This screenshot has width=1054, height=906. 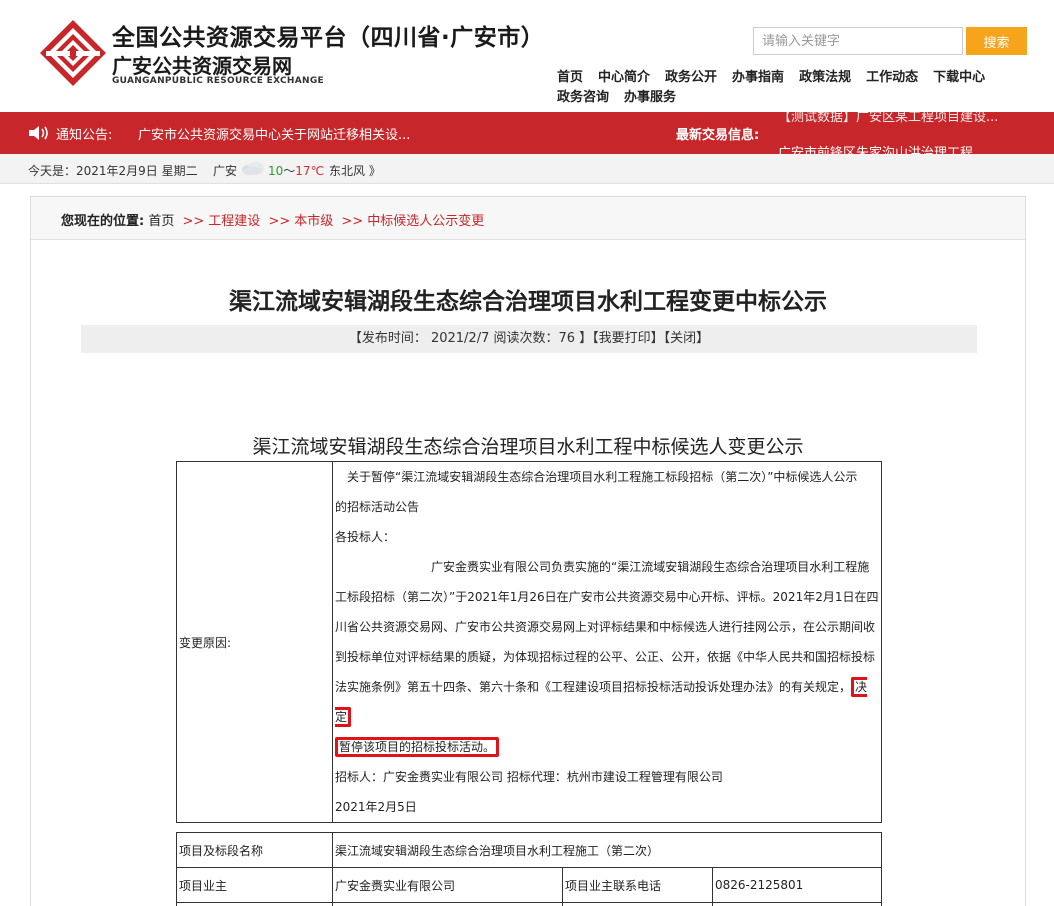 What do you see at coordinates (73, 53) in the screenshot?
I see `site-logo-icon` at bounding box center [73, 53].